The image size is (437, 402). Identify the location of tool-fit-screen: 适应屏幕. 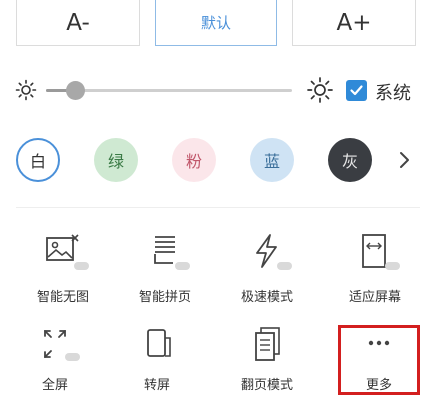
(375, 272).